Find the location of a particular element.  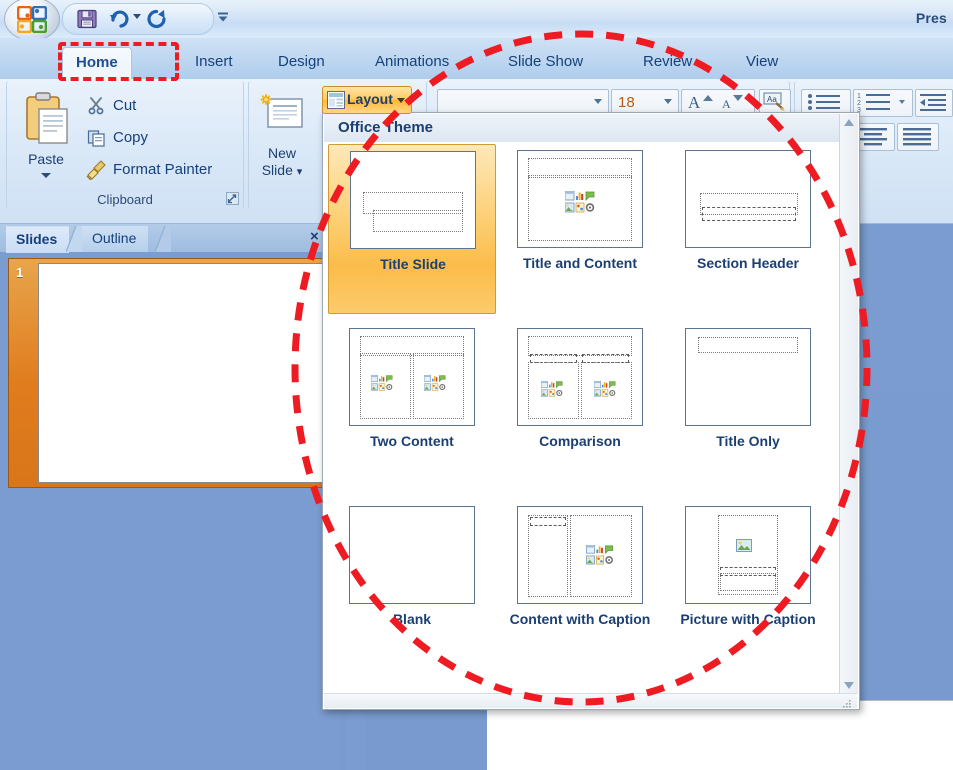

redo-icon is located at coordinates (157, 19).